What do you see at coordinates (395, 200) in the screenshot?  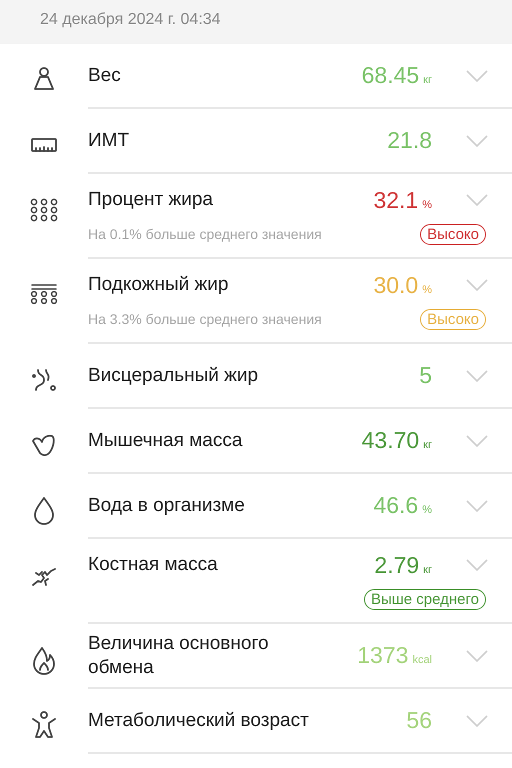 I see `metric-value: 32.1` at bounding box center [395, 200].